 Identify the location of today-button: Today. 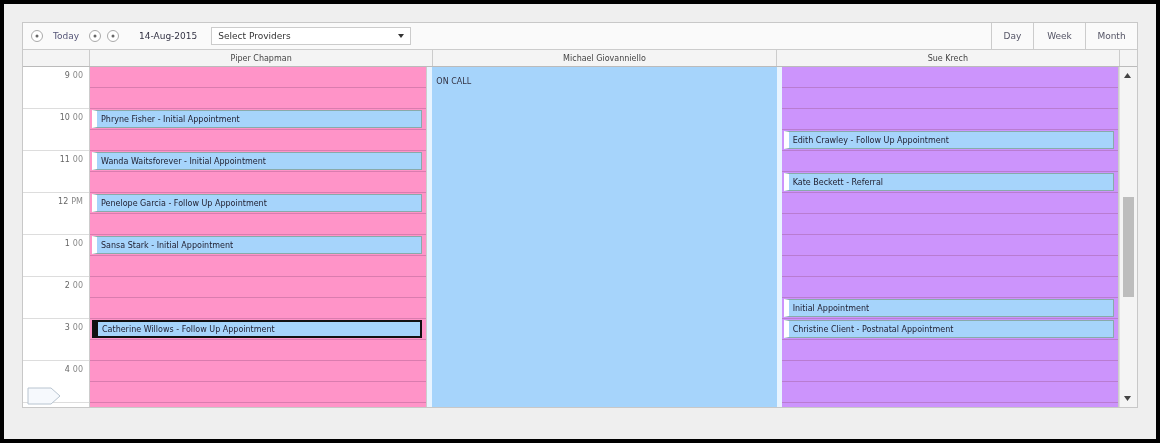
(66, 36).